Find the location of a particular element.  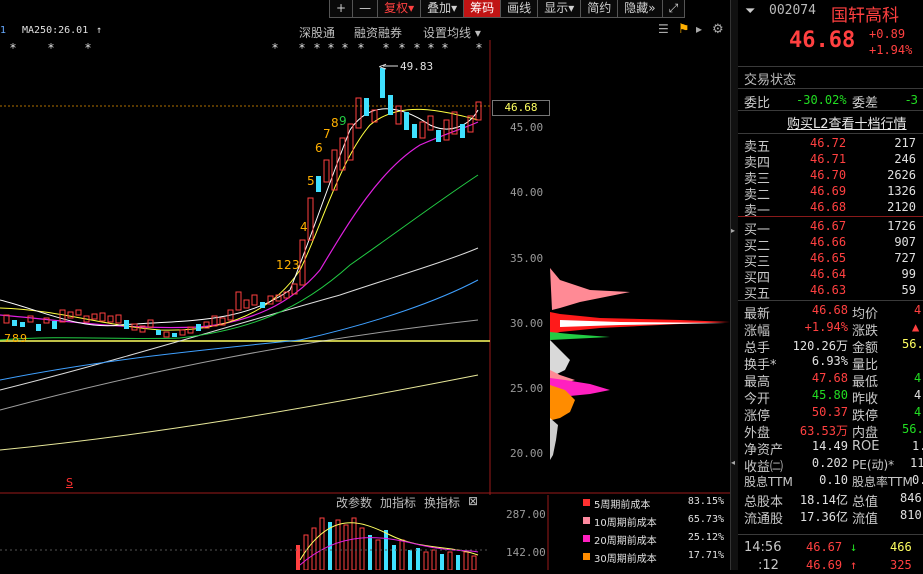

ma-settings-menu: 设置均线 ▾ is located at coordinates (452, 32).